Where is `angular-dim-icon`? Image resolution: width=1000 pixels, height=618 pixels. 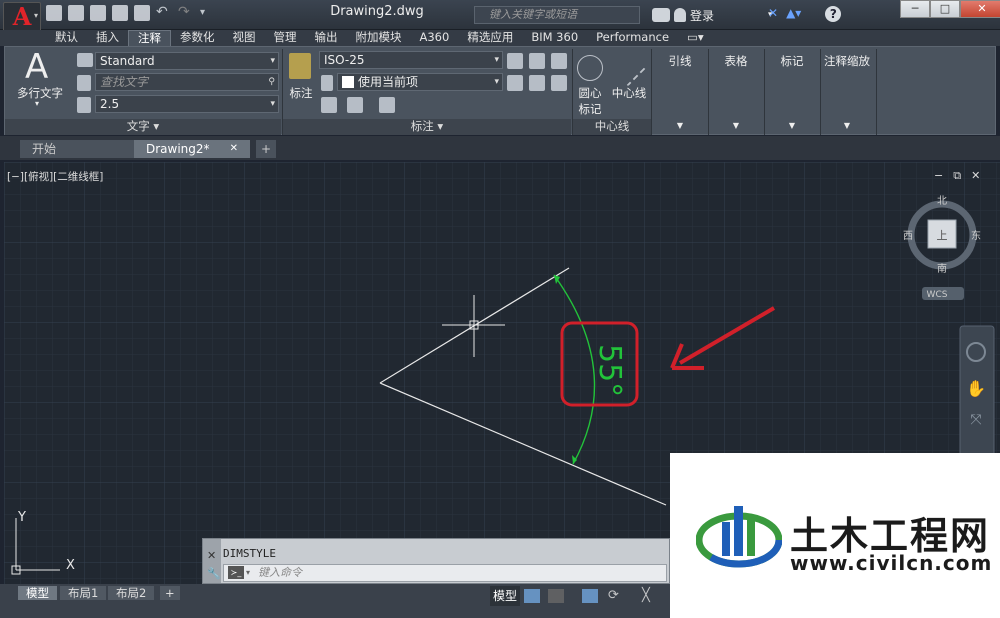 angular-dim-icon is located at coordinates (329, 105).